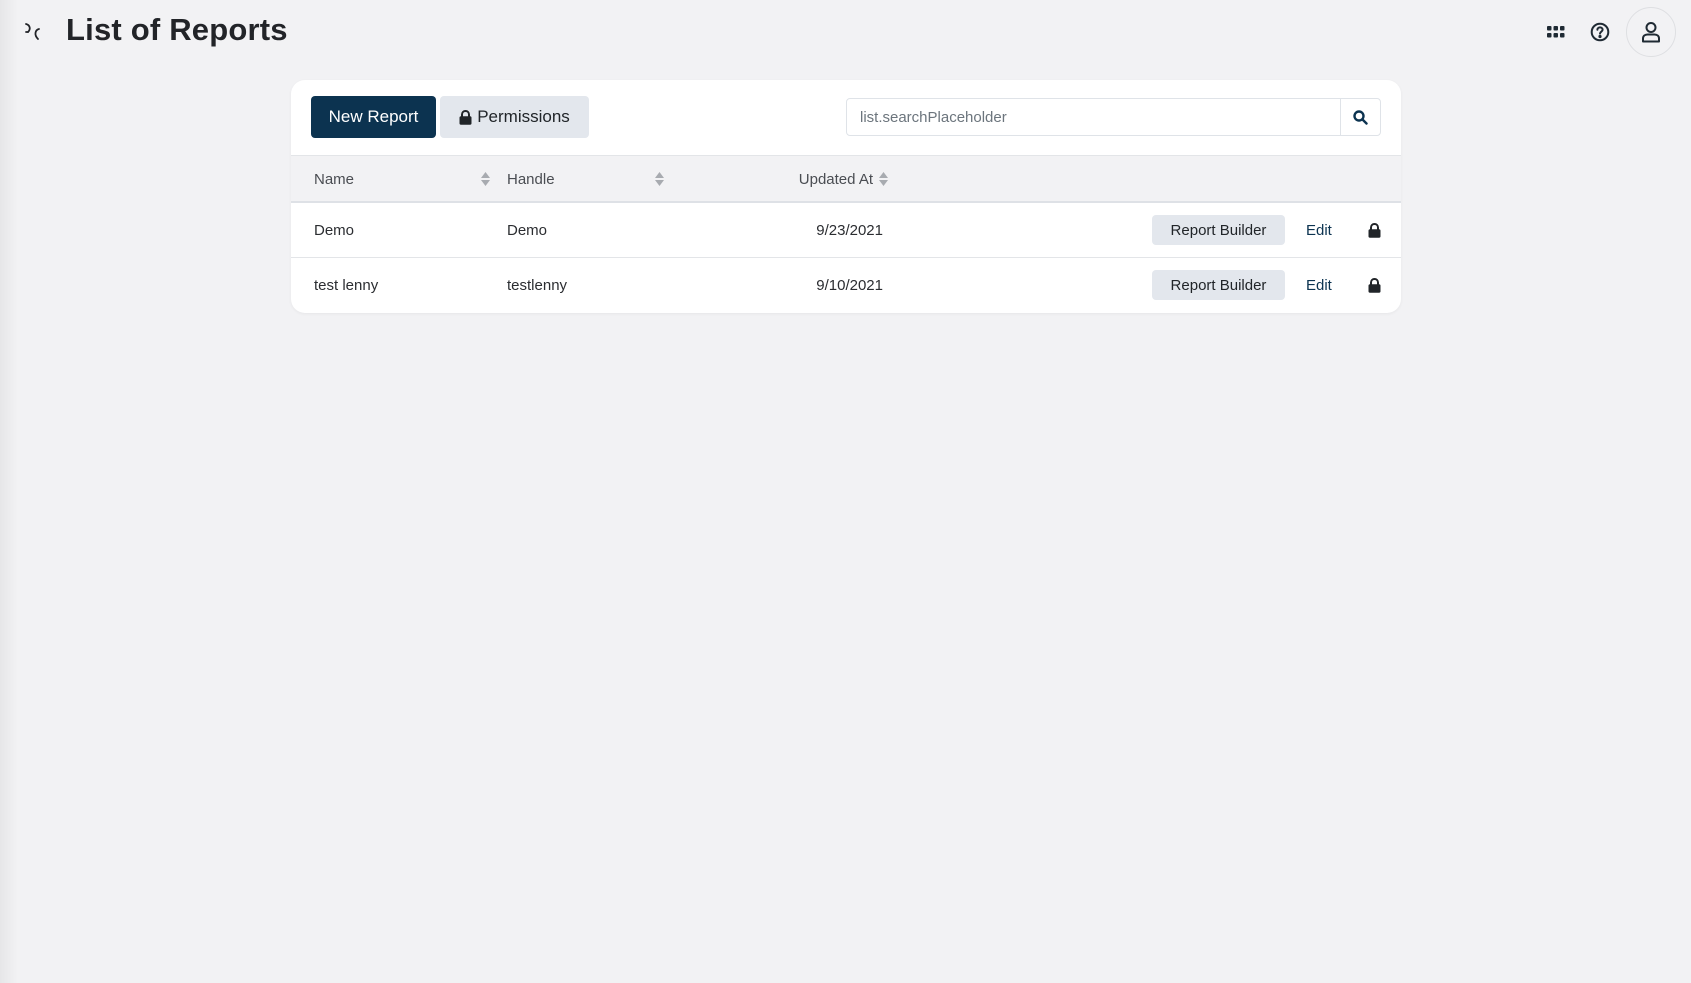  I want to click on column-header-label: Name, so click(334, 179).